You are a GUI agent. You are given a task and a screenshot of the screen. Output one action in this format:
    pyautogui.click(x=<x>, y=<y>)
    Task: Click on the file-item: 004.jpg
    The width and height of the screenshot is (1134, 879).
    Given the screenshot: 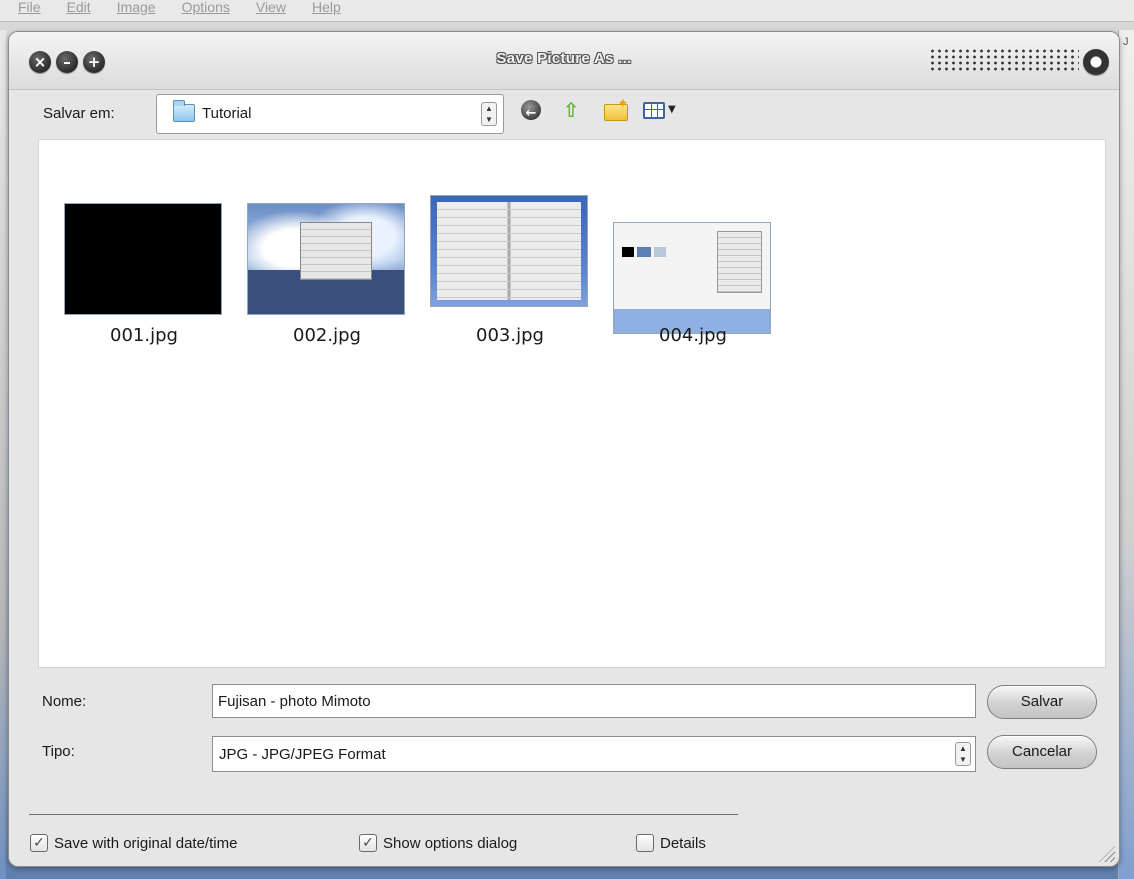 What is the action you would take?
    pyautogui.click(x=688, y=275)
    